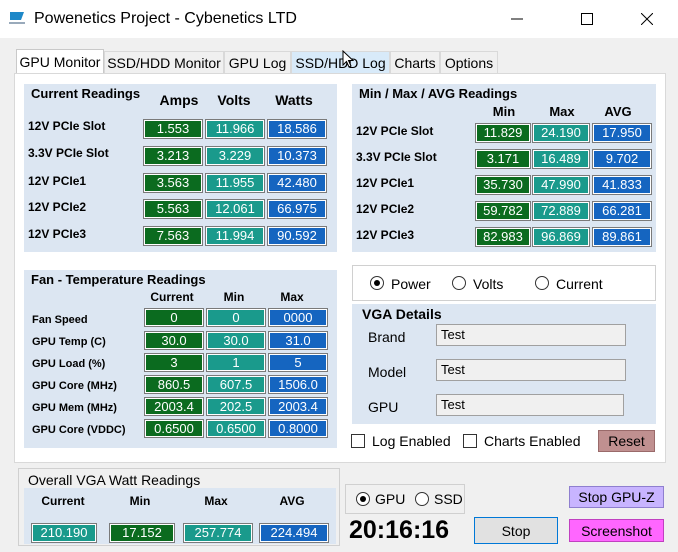 Image resolution: width=678 pixels, height=552 pixels. Describe the element at coordinates (503, 211) in the screenshot. I see `min-value: 59.782` at that location.